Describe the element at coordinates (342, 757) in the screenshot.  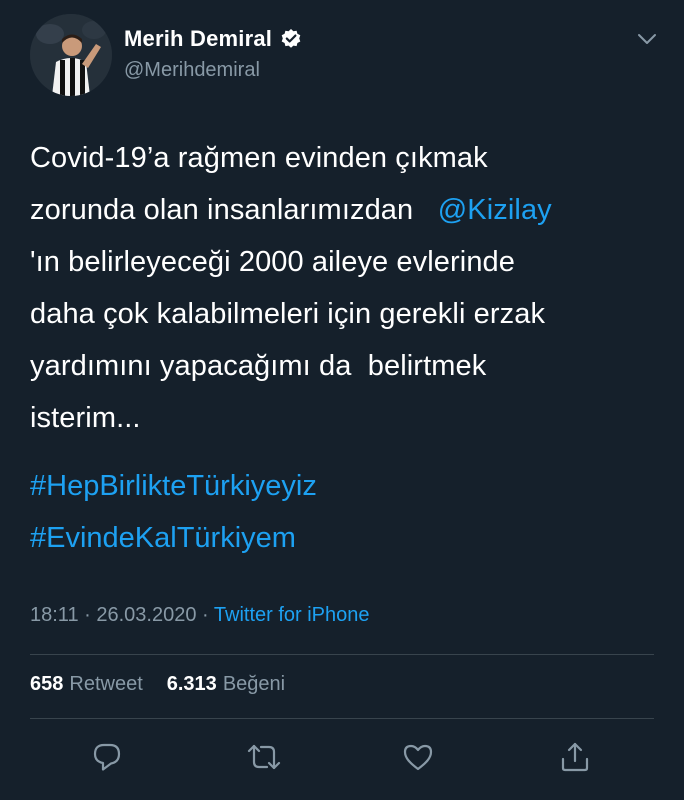
I see `action-bar` at that location.